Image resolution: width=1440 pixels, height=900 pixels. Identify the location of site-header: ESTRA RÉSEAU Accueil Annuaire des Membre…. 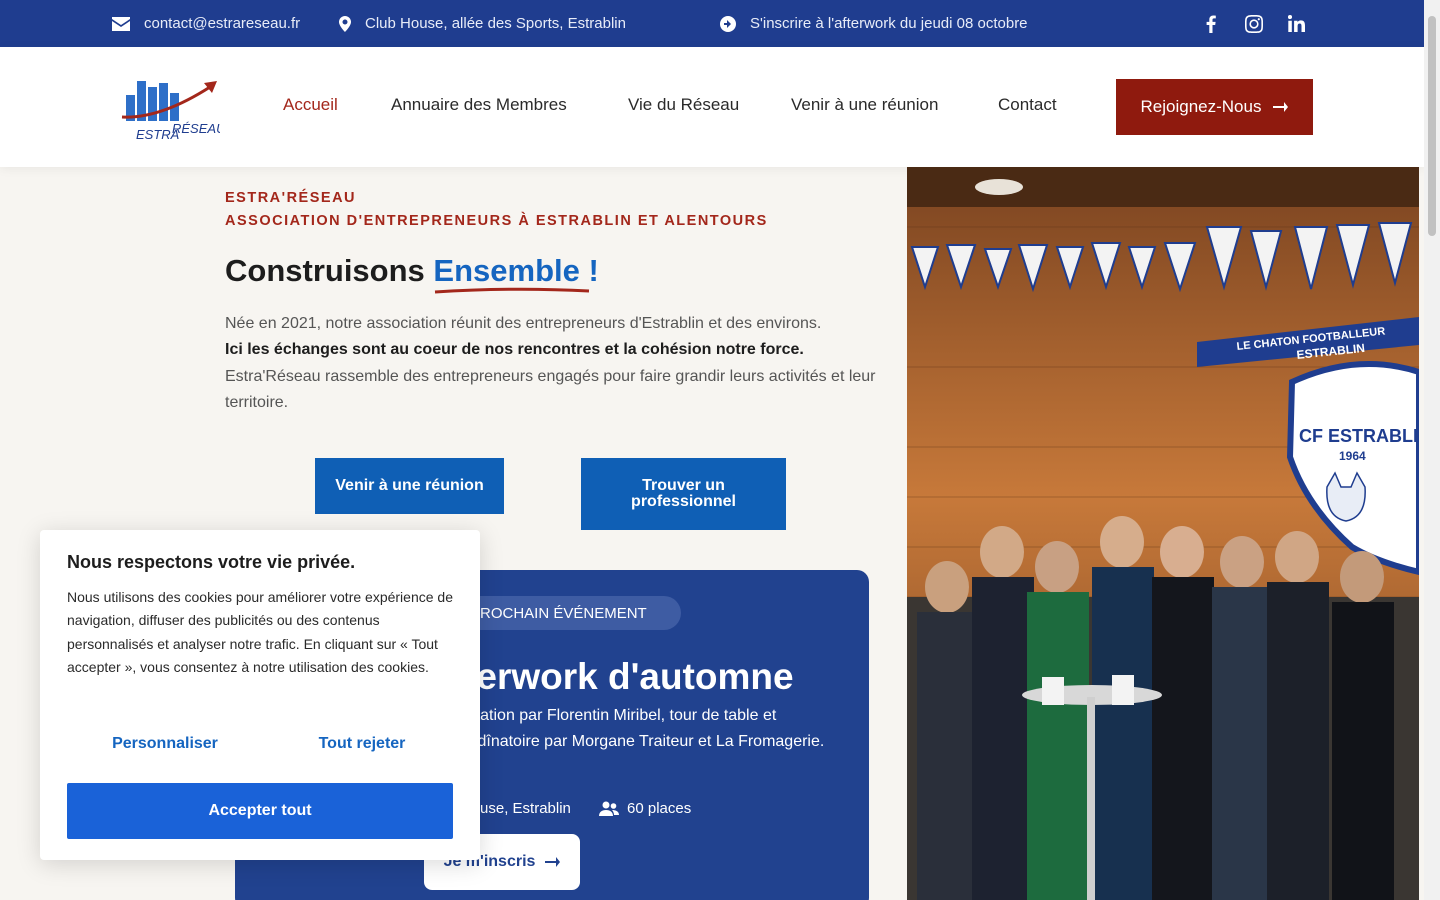
(712, 107).